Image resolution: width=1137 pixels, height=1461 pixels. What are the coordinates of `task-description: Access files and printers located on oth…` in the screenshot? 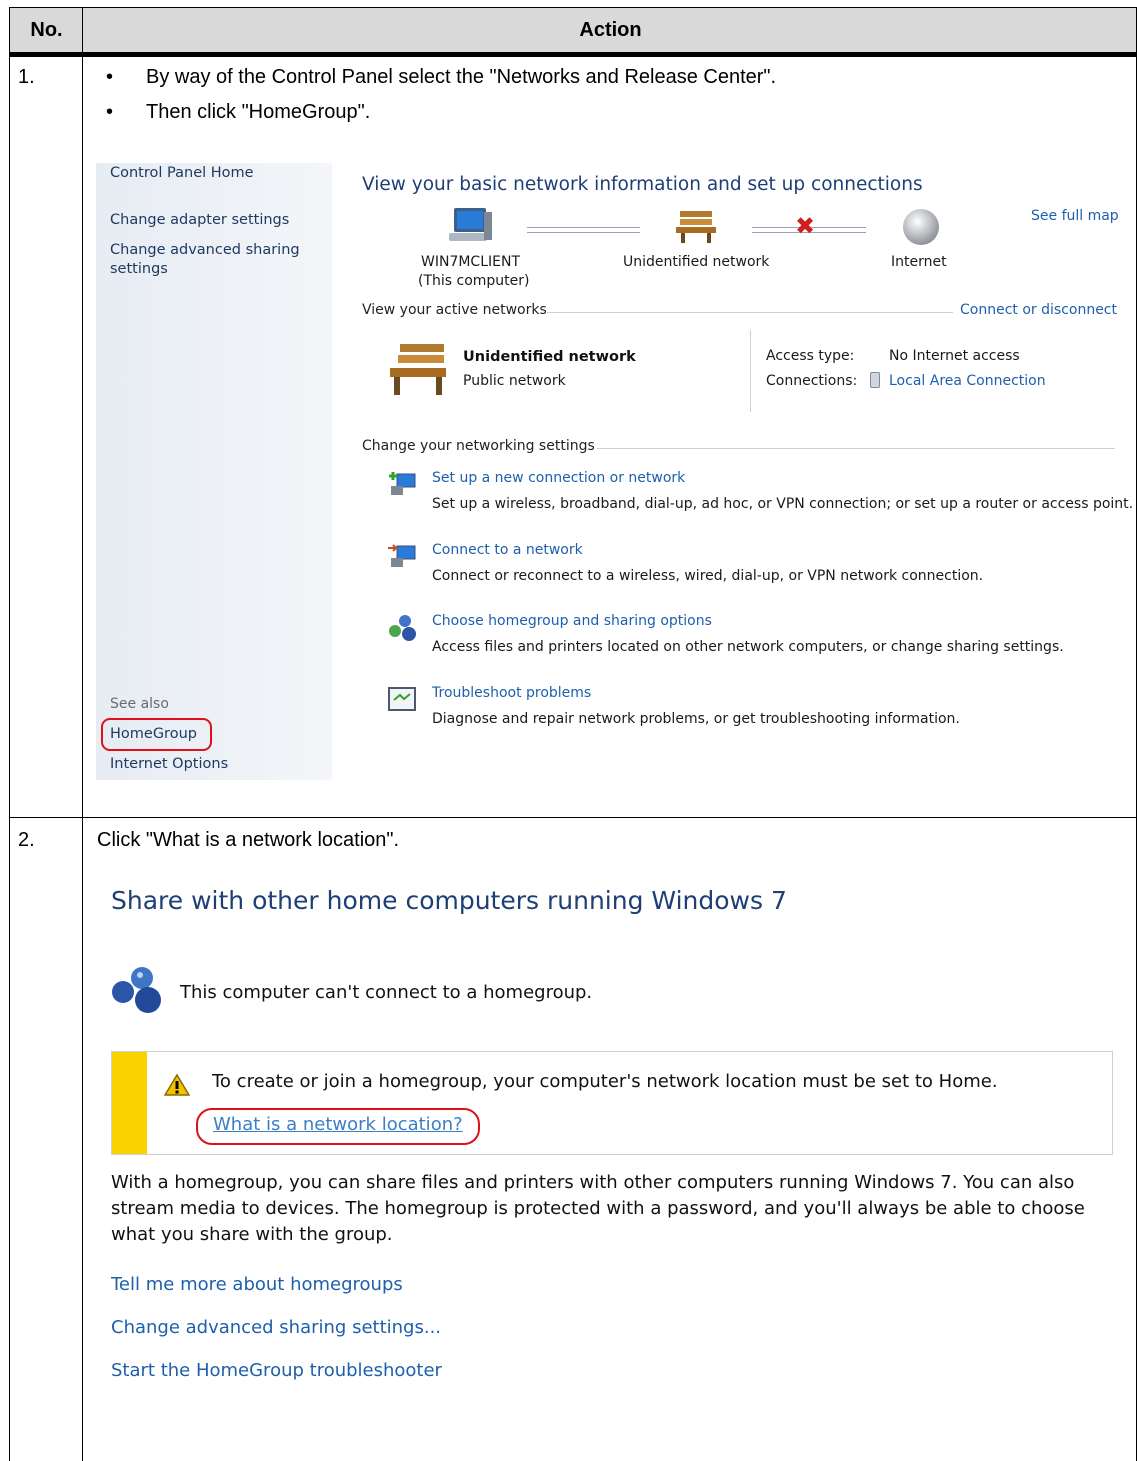 It's located at (748, 647).